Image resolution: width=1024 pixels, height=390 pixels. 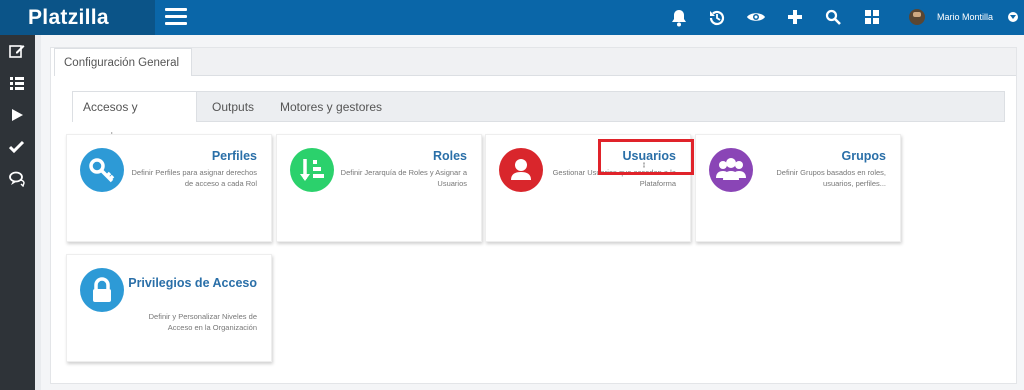 I want to click on brand-logo: Platzilla, so click(x=68, y=17).